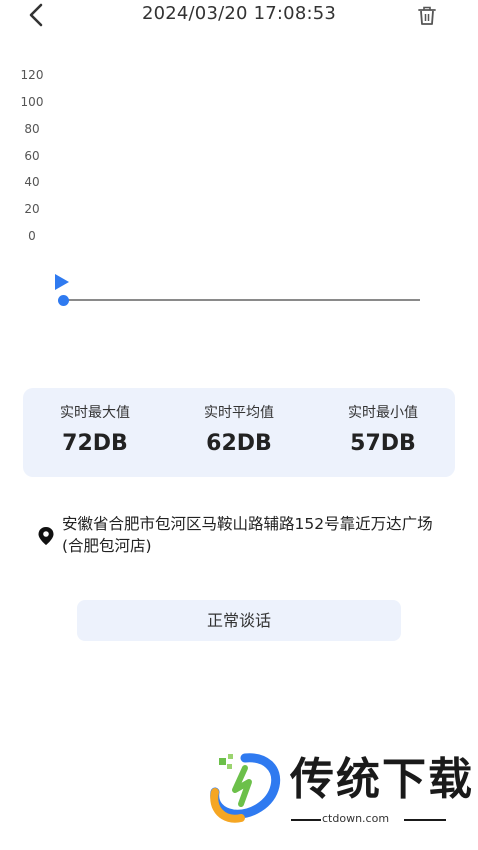 The height and width of the screenshot is (850, 478). Describe the element at coordinates (239, 443) in the screenshot. I see `stat-avg-value: 62DB` at that location.